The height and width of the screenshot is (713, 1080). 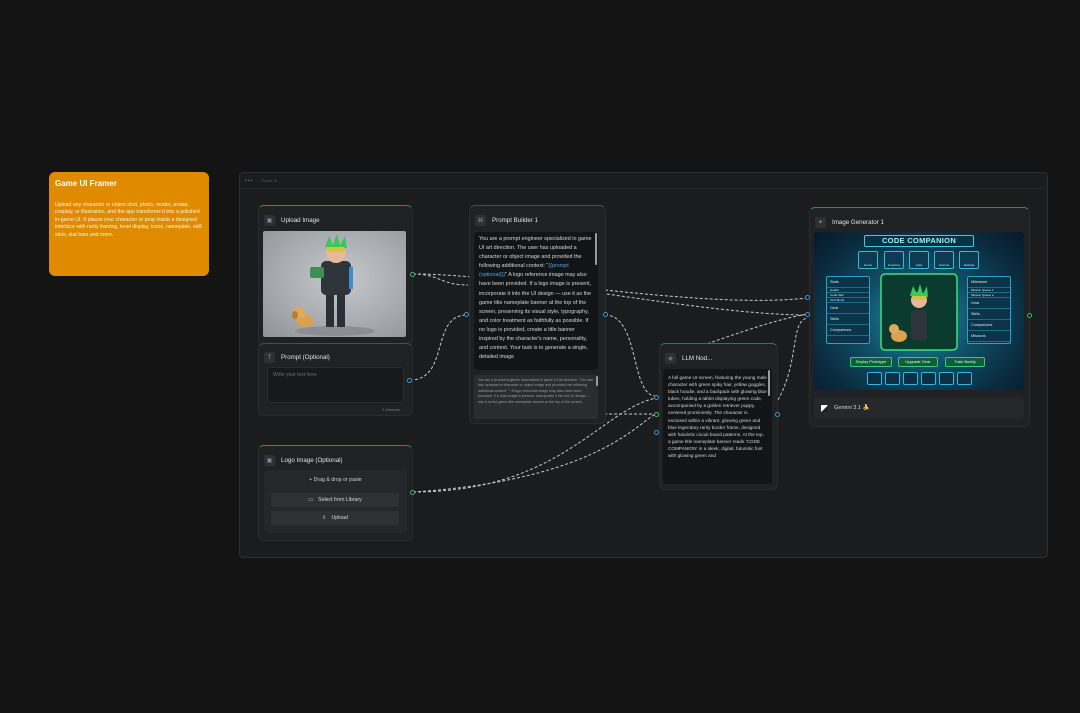 I want to click on prompt-placeholder: Write your text here, so click(x=295, y=375).